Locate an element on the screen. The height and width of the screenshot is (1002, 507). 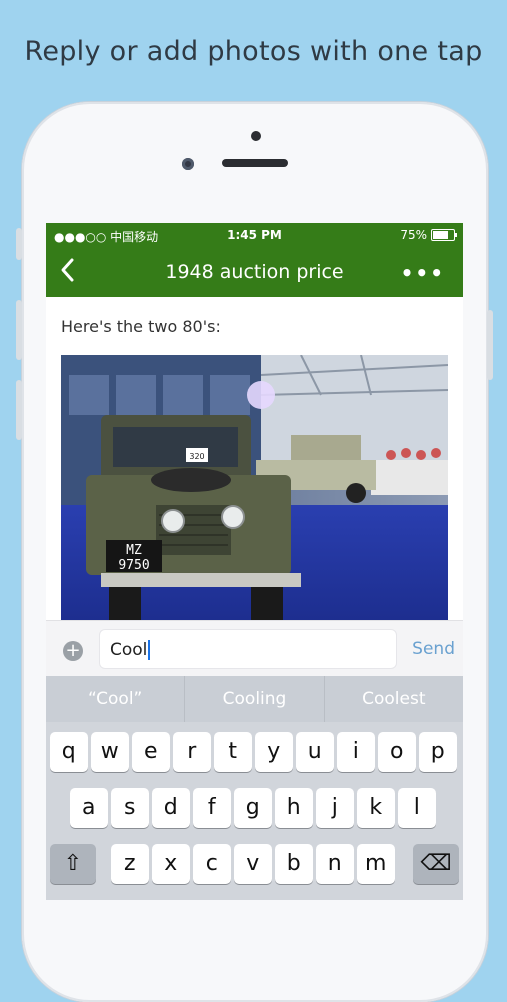
key-y: y is located at coordinates (274, 752).